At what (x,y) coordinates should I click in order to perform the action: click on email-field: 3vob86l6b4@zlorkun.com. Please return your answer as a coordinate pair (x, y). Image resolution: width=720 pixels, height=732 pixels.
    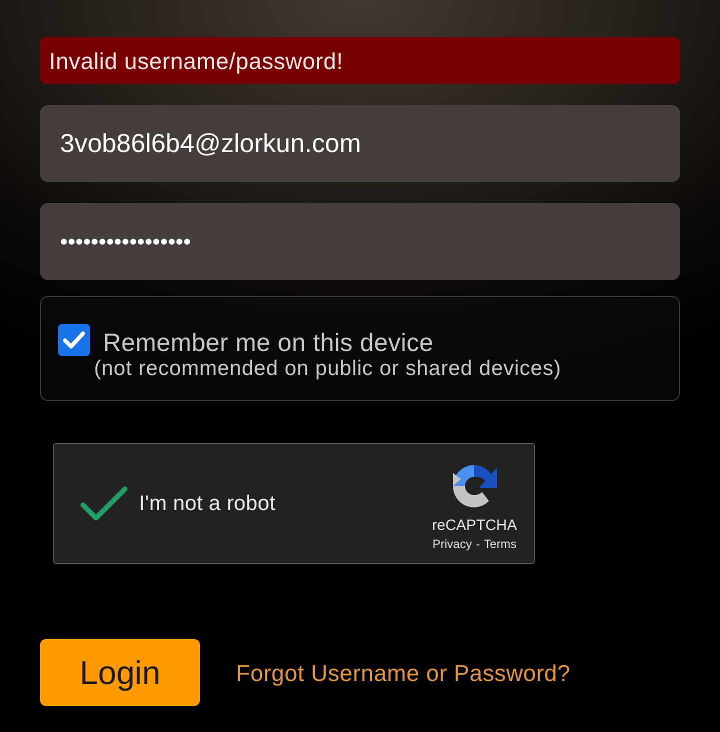
    Looking at the image, I should click on (360, 143).